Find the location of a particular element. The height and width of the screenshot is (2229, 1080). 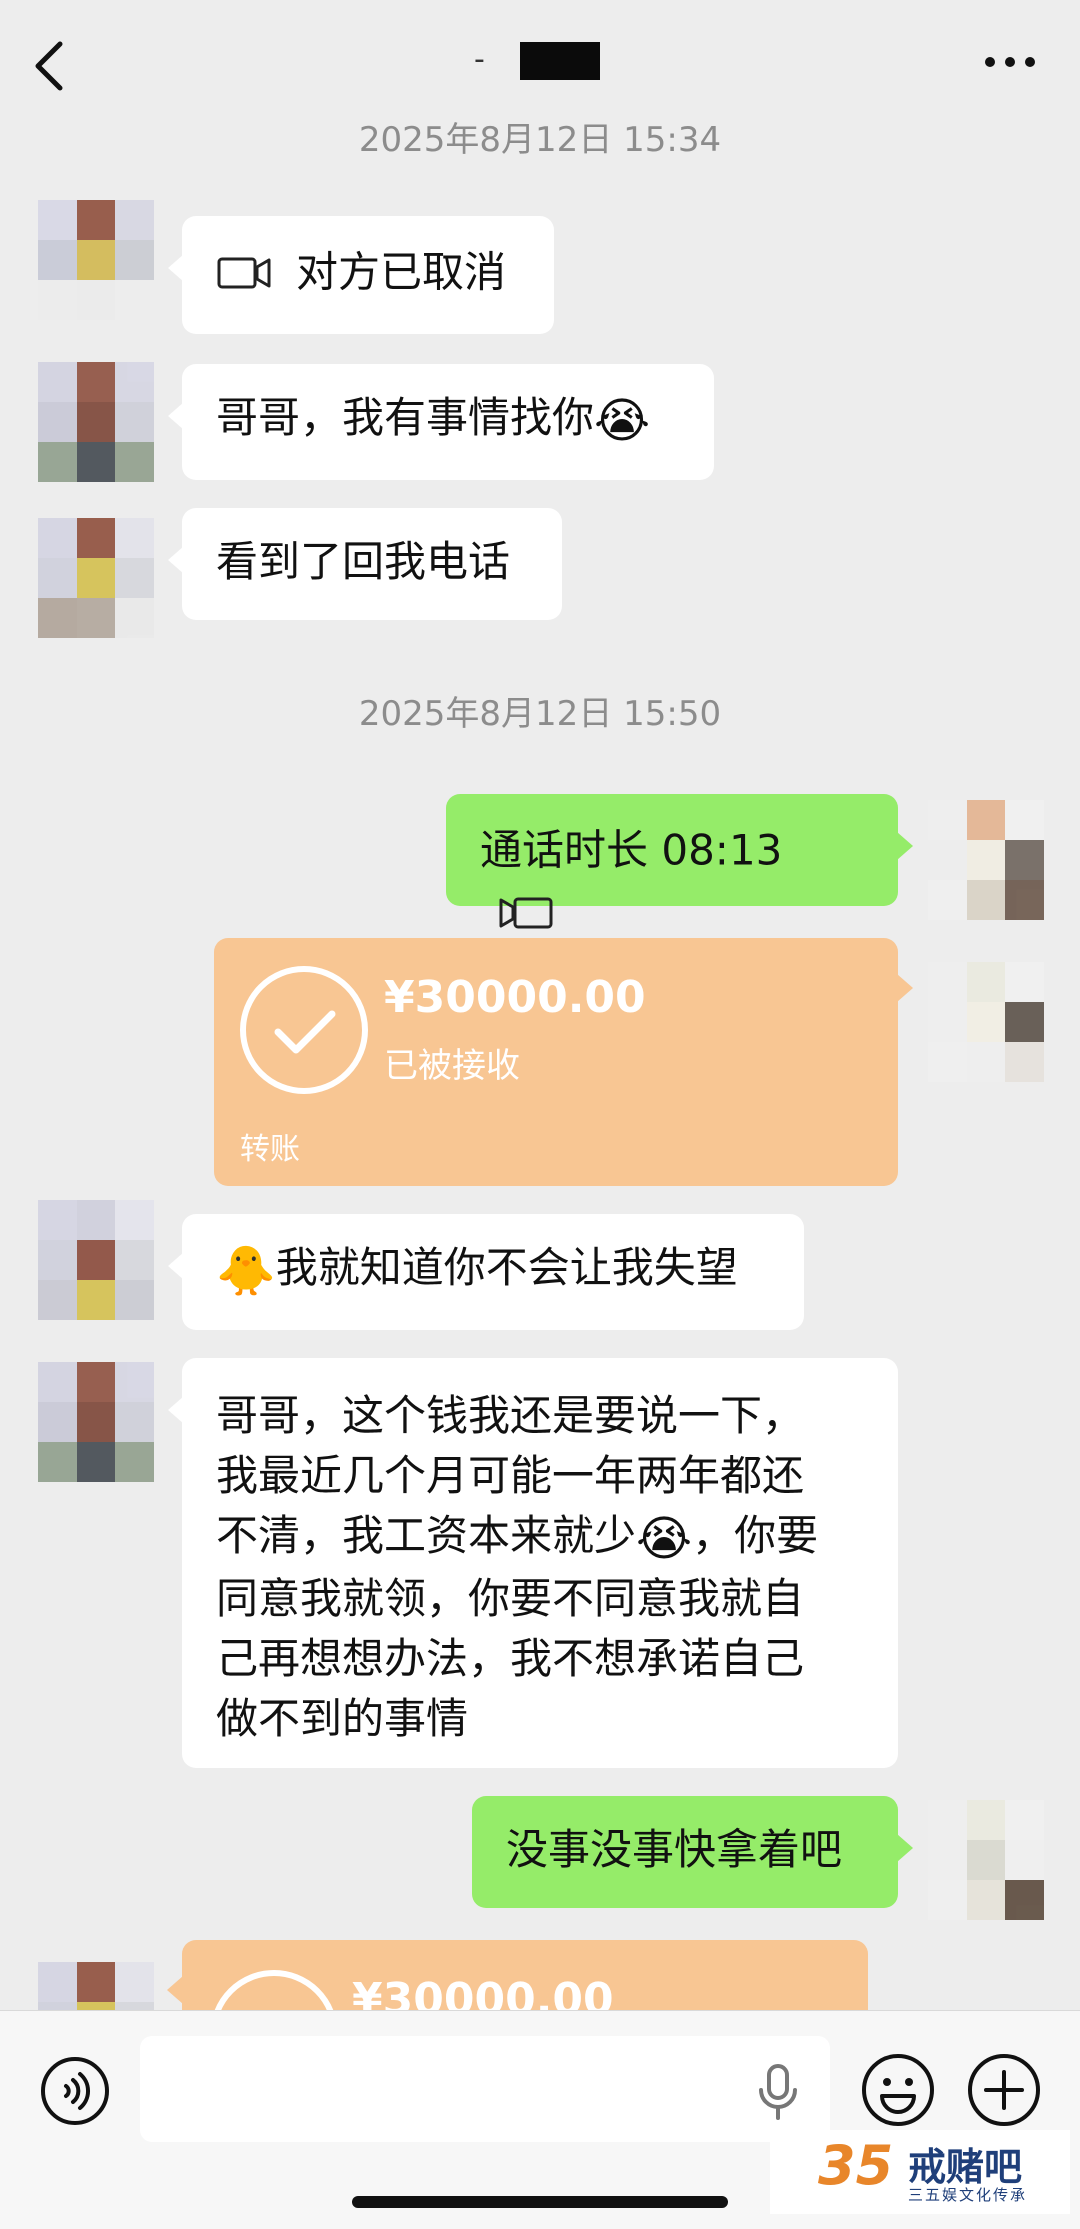

emoji-icon is located at coordinates (898, 2090).